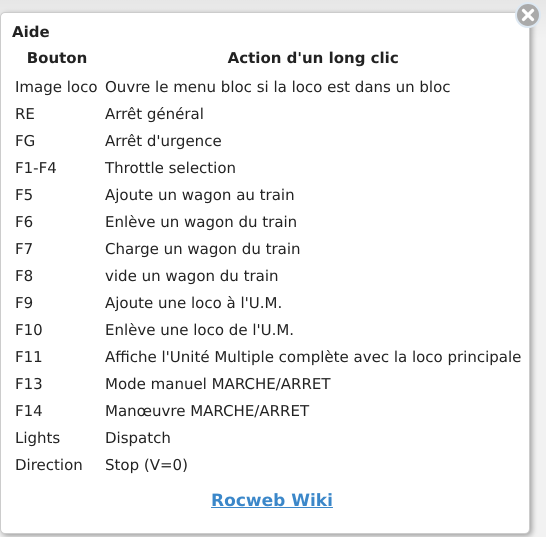 The height and width of the screenshot is (537, 546). What do you see at coordinates (29, 357) in the screenshot?
I see `table-cell-text: F11` at bounding box center [29, 357].